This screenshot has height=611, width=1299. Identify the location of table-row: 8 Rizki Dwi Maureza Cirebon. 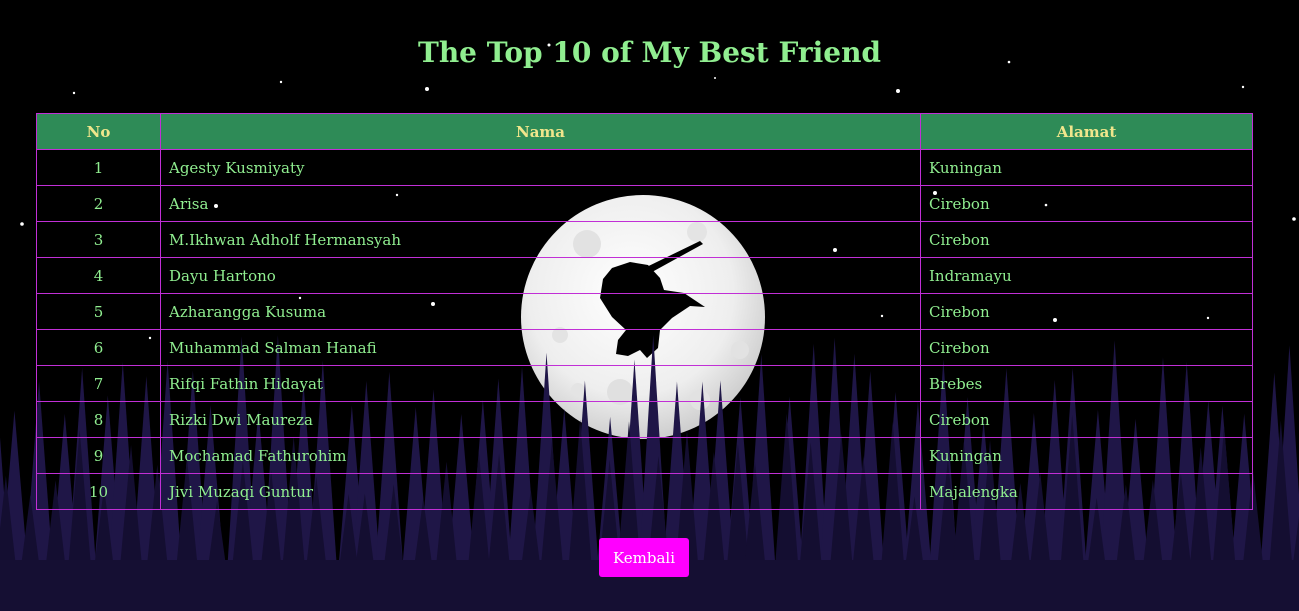
(644, 419).